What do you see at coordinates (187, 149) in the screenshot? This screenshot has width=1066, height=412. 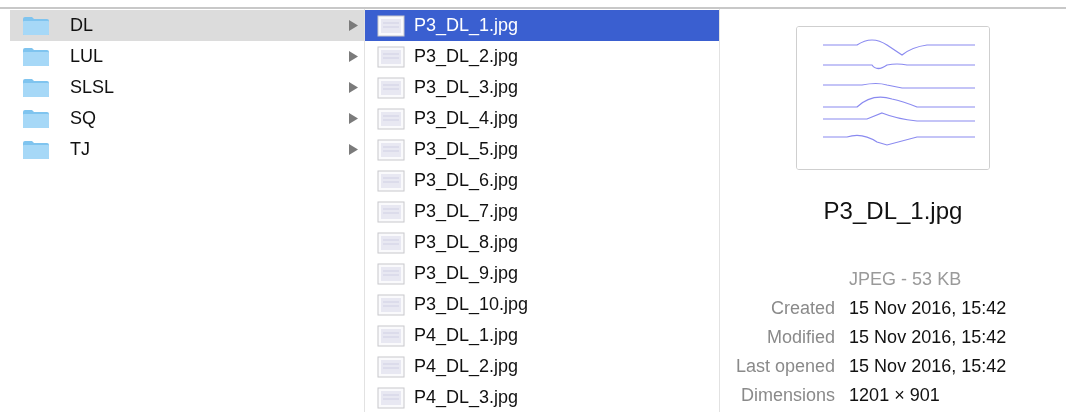 I see `folder-row: TJ` at bounding box center [187, 149].